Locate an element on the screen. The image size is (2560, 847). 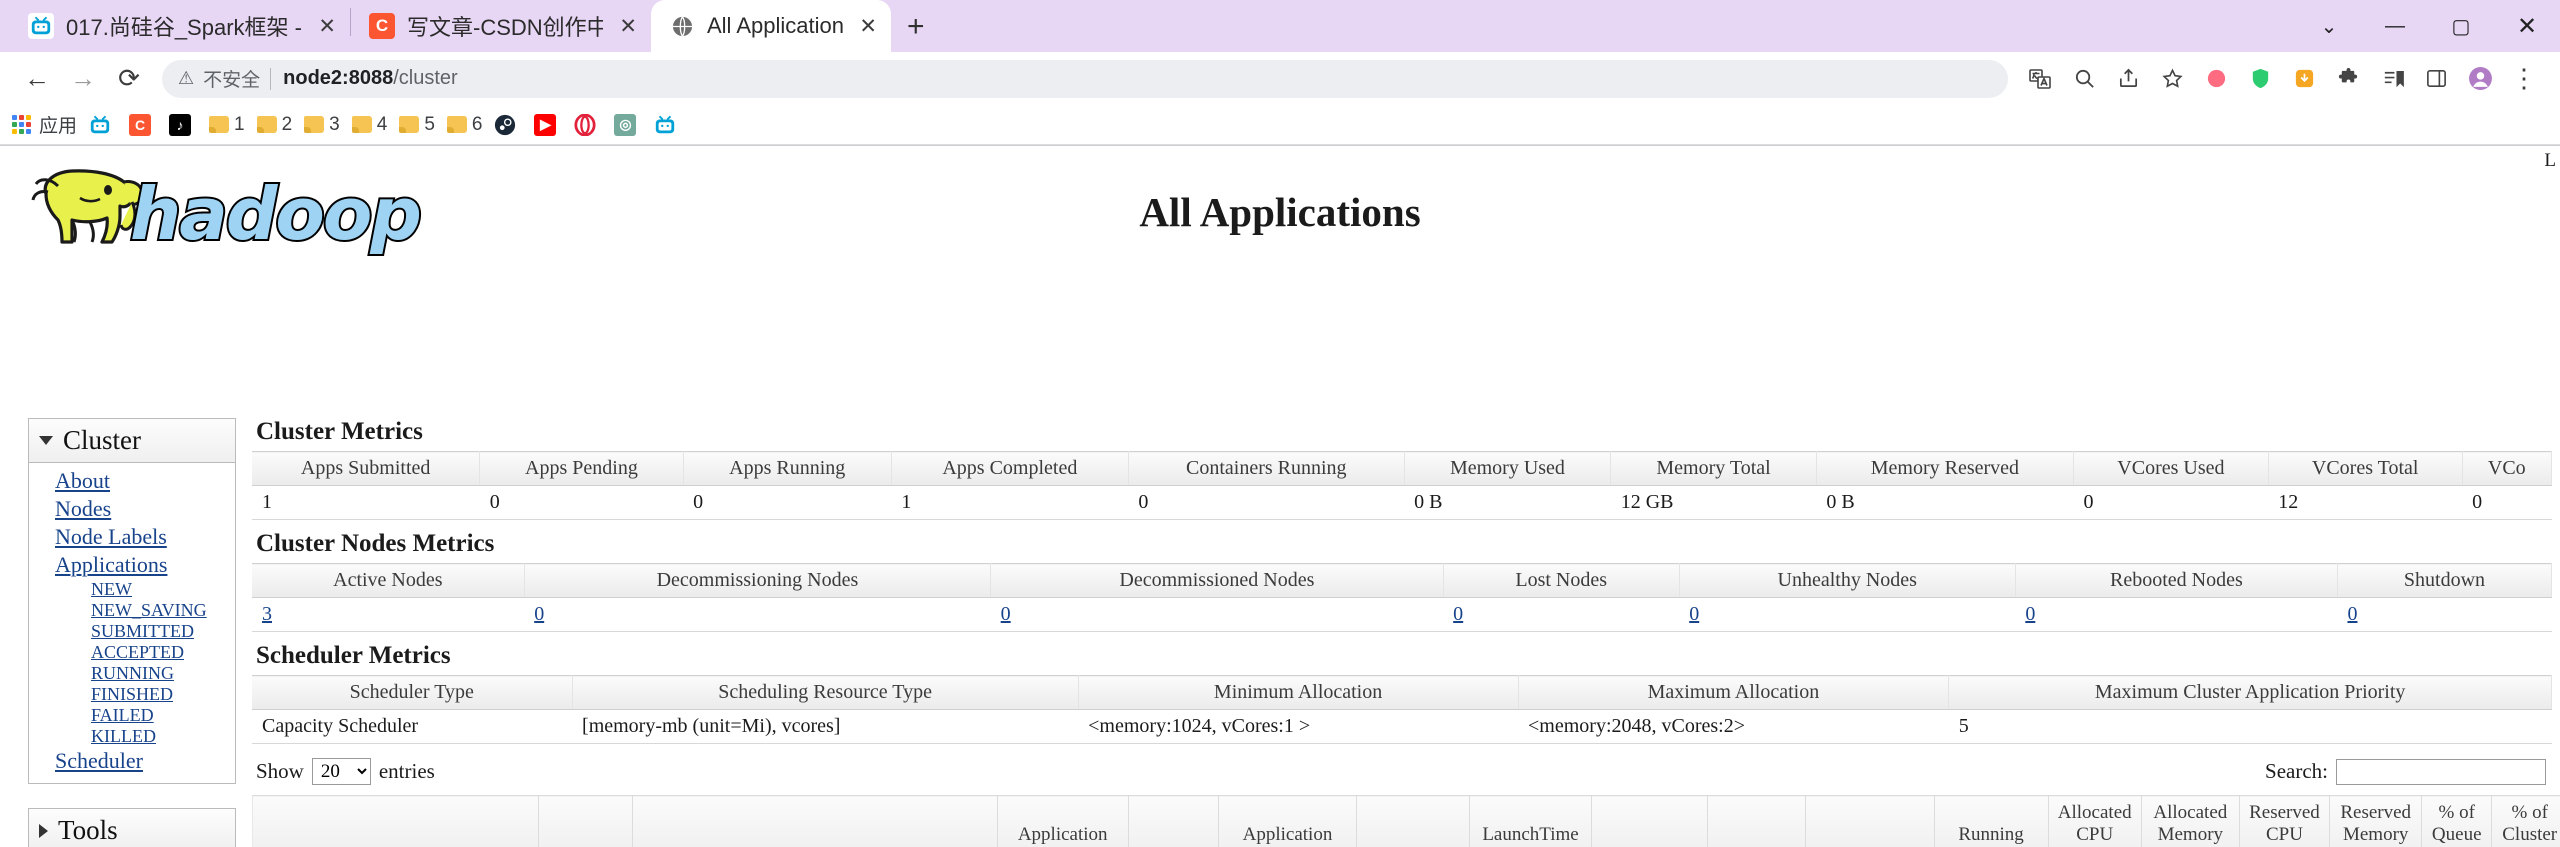
decommissioning-nodes-link: 0 is located at coordinates (539, 614).